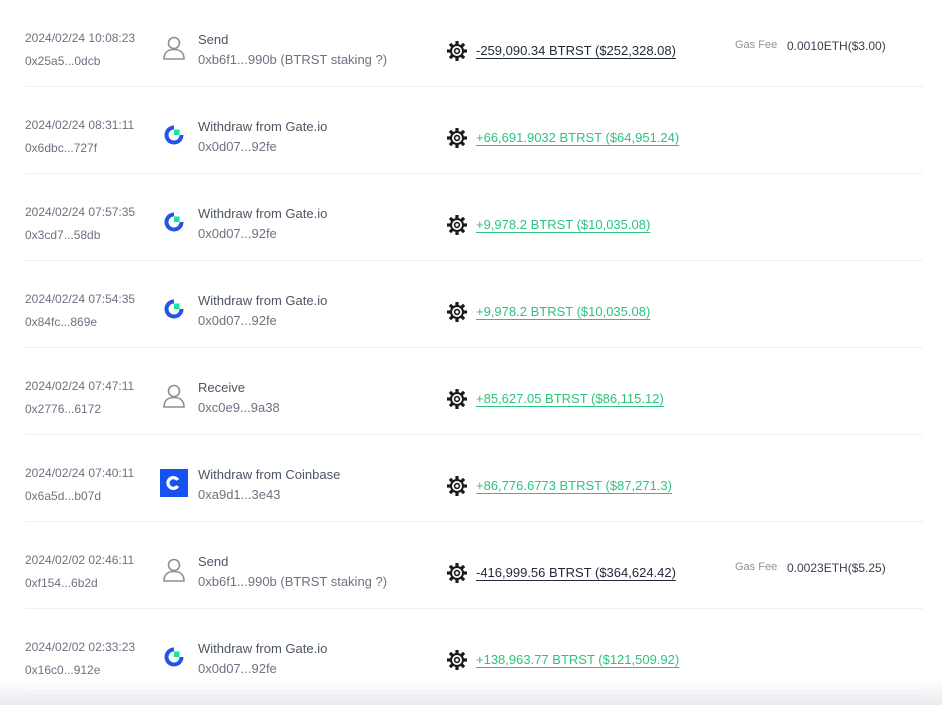  What do you see at coordinates (570, 398) in the screenshot?
I see `tx-amount-link: +85,627.05 BTRST ($86,115.12)` at bounding box center [570, 398].